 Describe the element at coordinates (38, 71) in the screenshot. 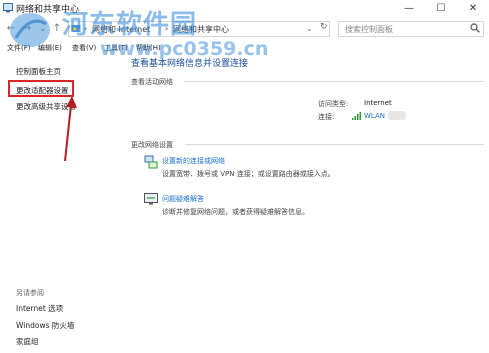

I see `sidebar-item-control-panel-home: 控制面板主页` at that location.